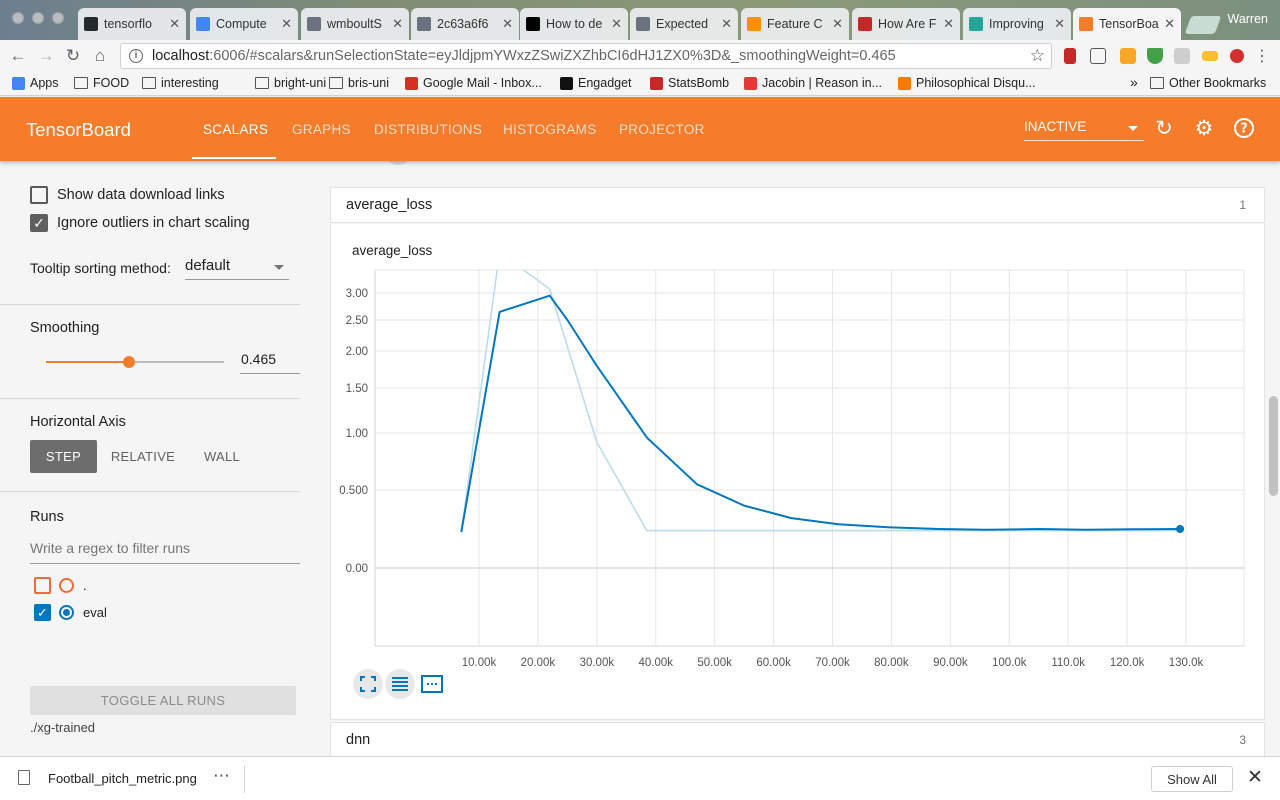 The width and height of the screenshot is (1280, 800). What do you see at coordinates (1086, 24) in the screenshot?
I see `tensorboard-icon` at bounding box center [1086, 24].